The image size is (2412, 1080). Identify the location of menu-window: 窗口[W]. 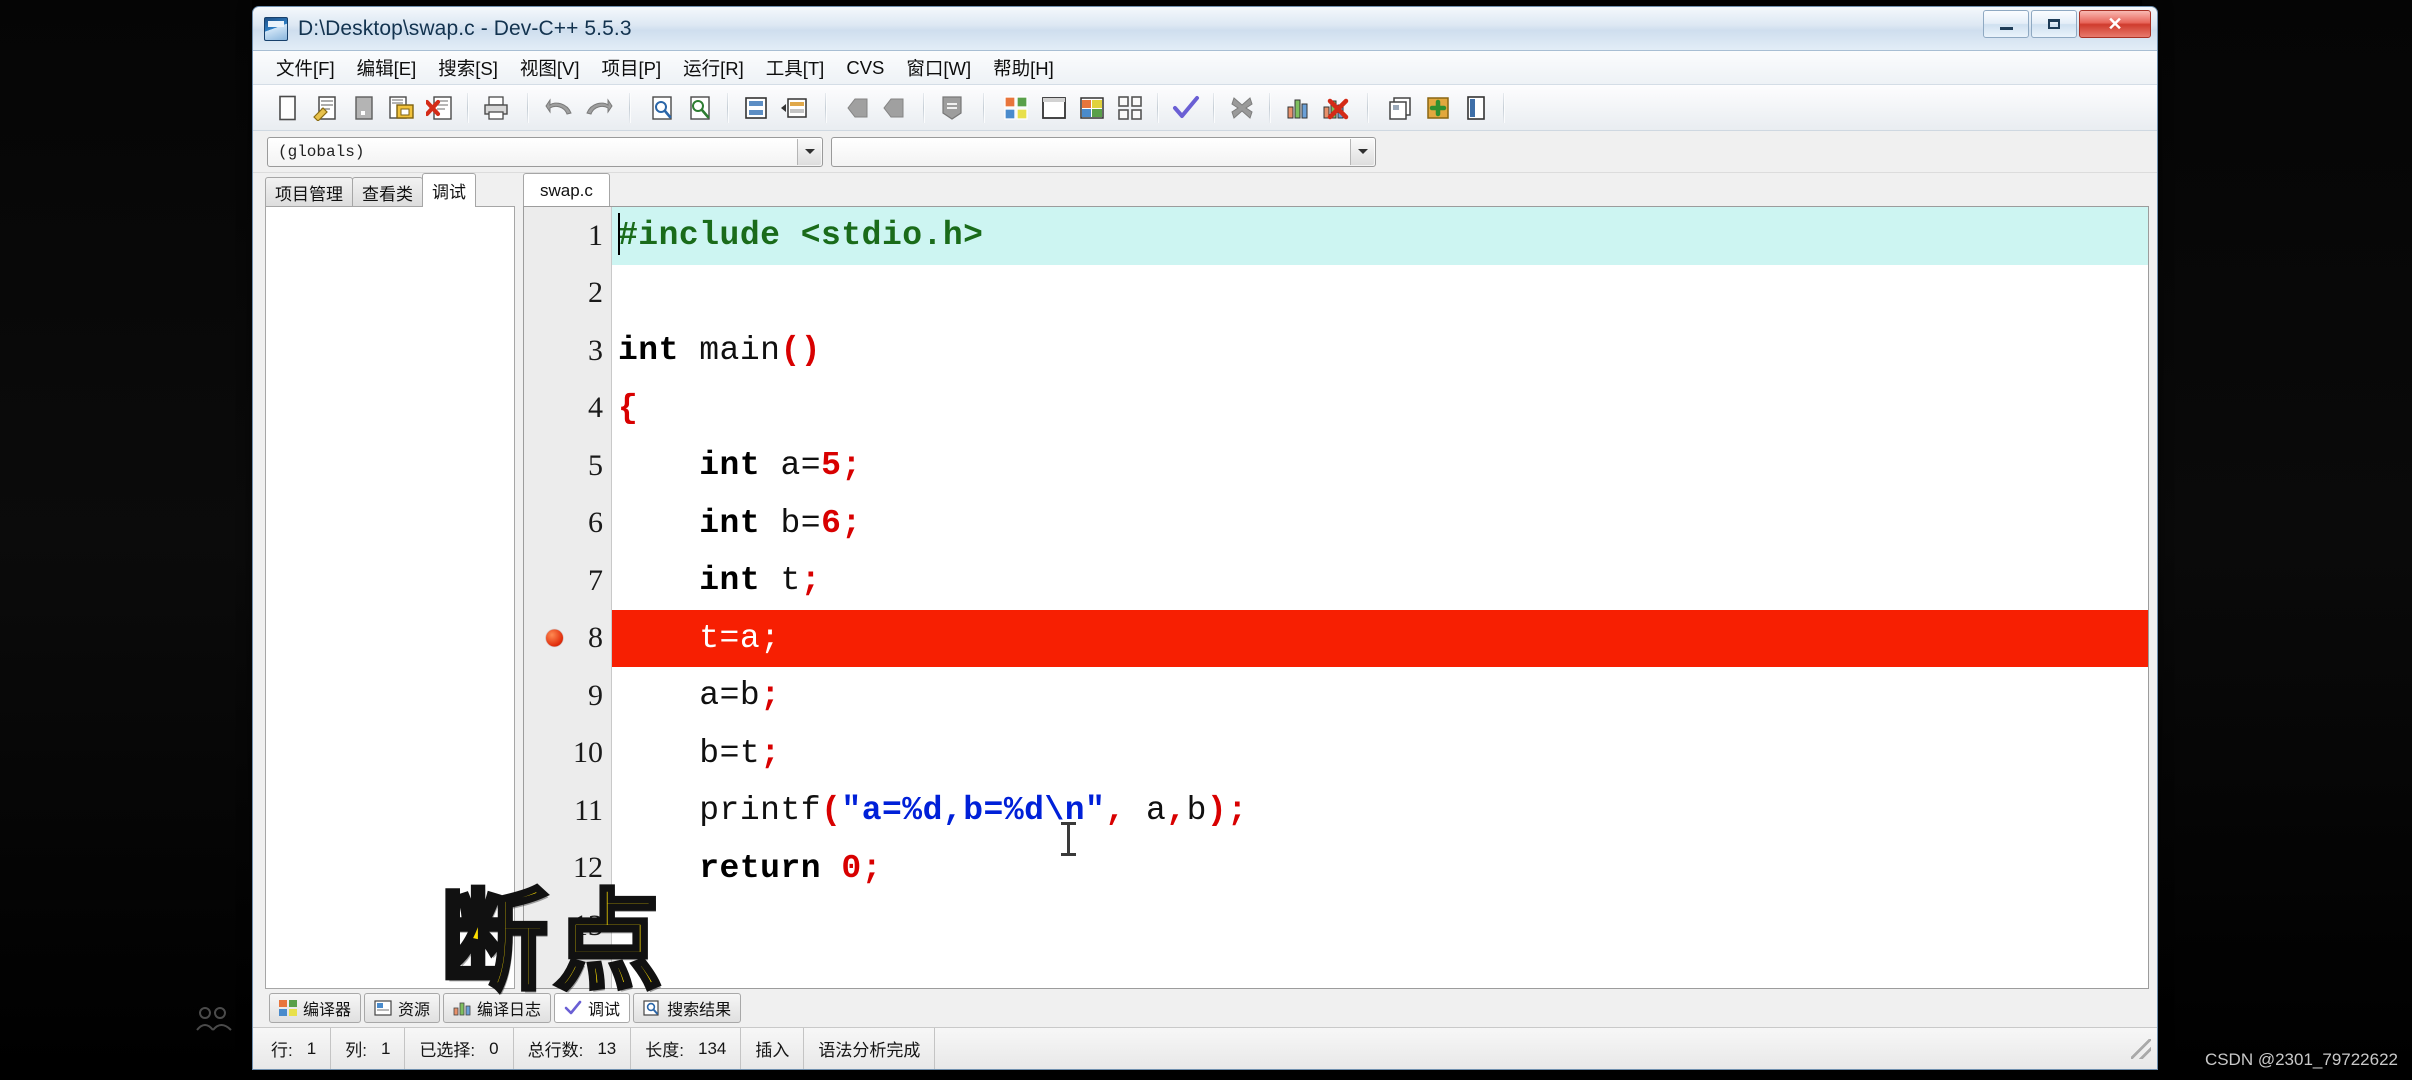
(938, 68).